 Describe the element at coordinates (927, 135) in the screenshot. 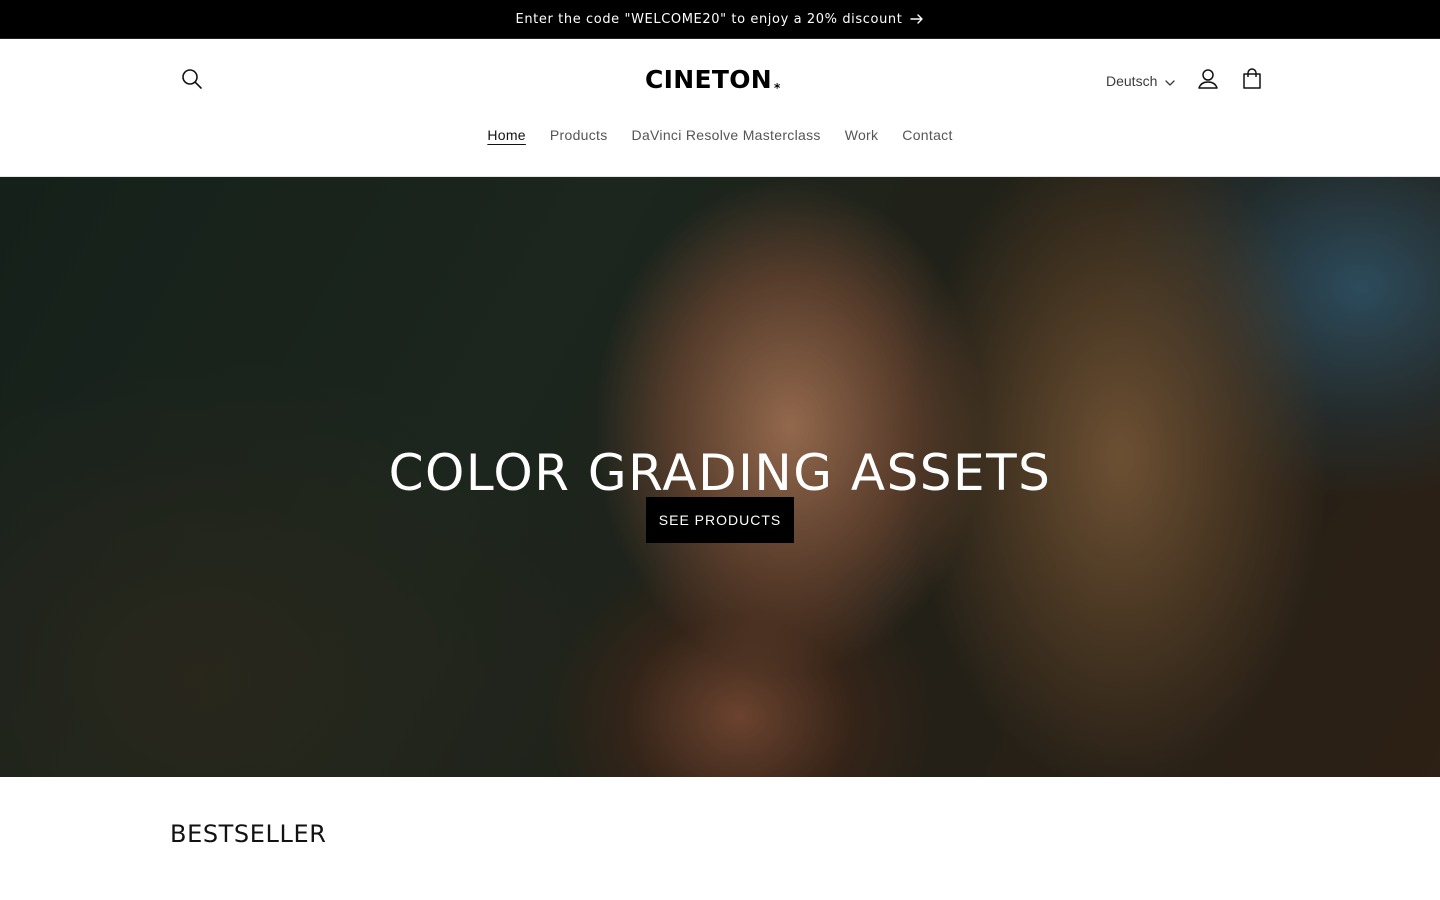

I see `nav-item-contact: Contact` at that location.